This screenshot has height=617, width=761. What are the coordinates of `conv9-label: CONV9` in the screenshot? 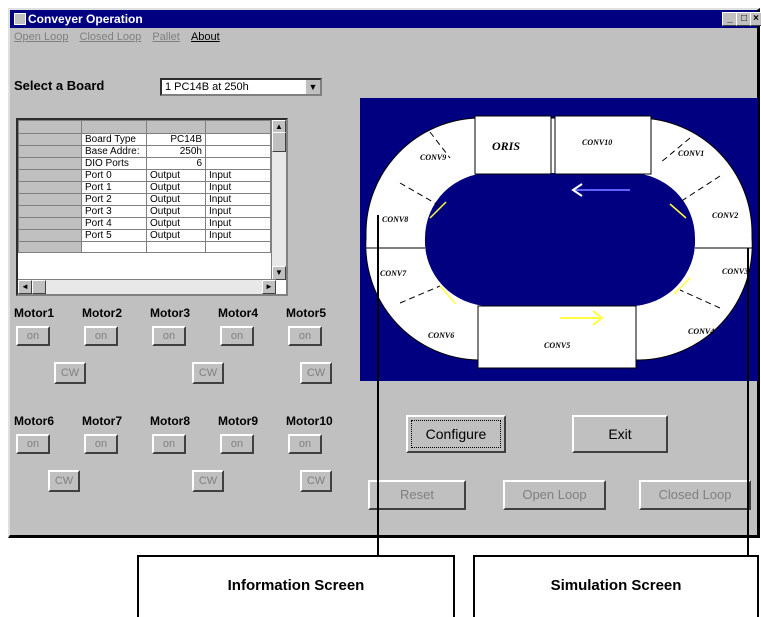 It's located at (433, 157).